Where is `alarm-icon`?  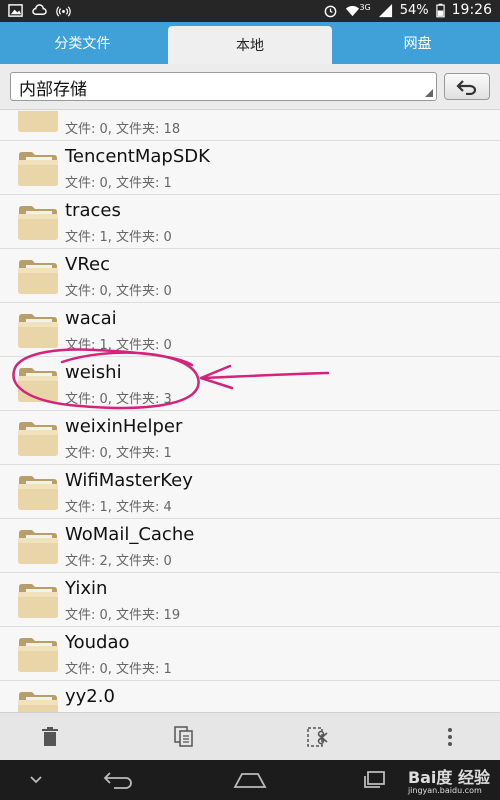 alarm-icon is located at coordinates (331, 11).